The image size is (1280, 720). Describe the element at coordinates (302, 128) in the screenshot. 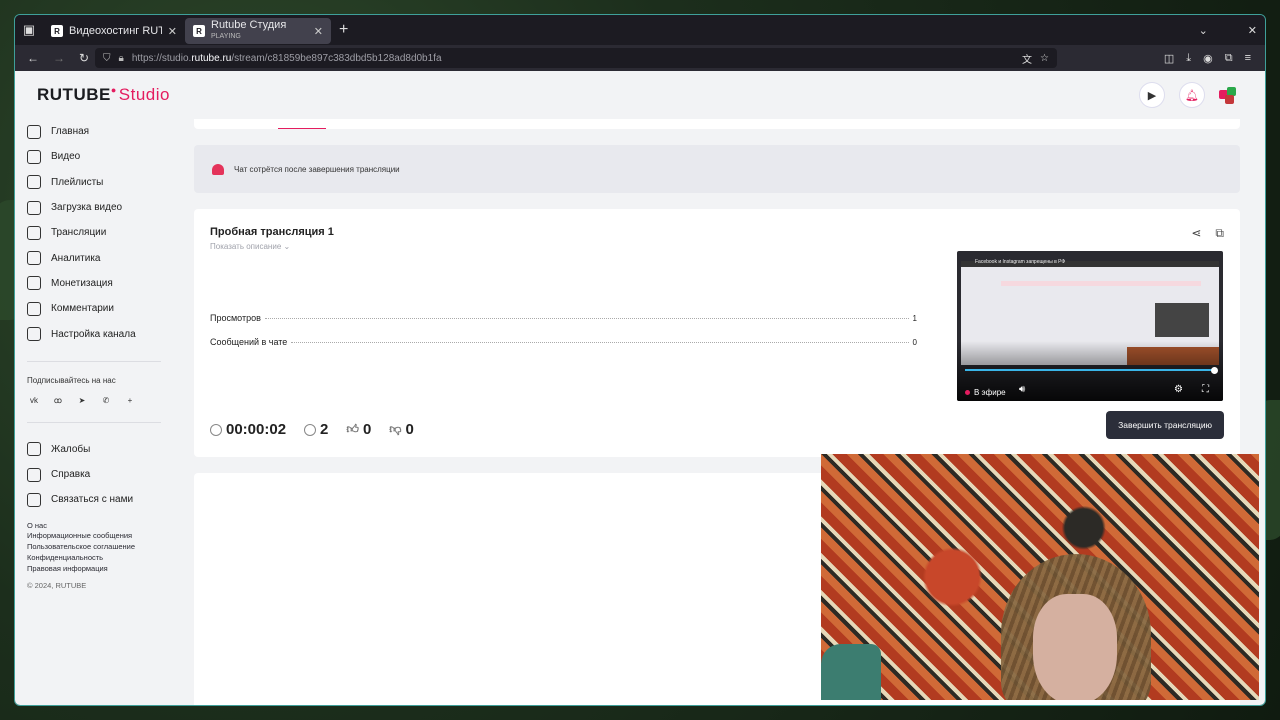

I see `active-tab-underline` at that location.